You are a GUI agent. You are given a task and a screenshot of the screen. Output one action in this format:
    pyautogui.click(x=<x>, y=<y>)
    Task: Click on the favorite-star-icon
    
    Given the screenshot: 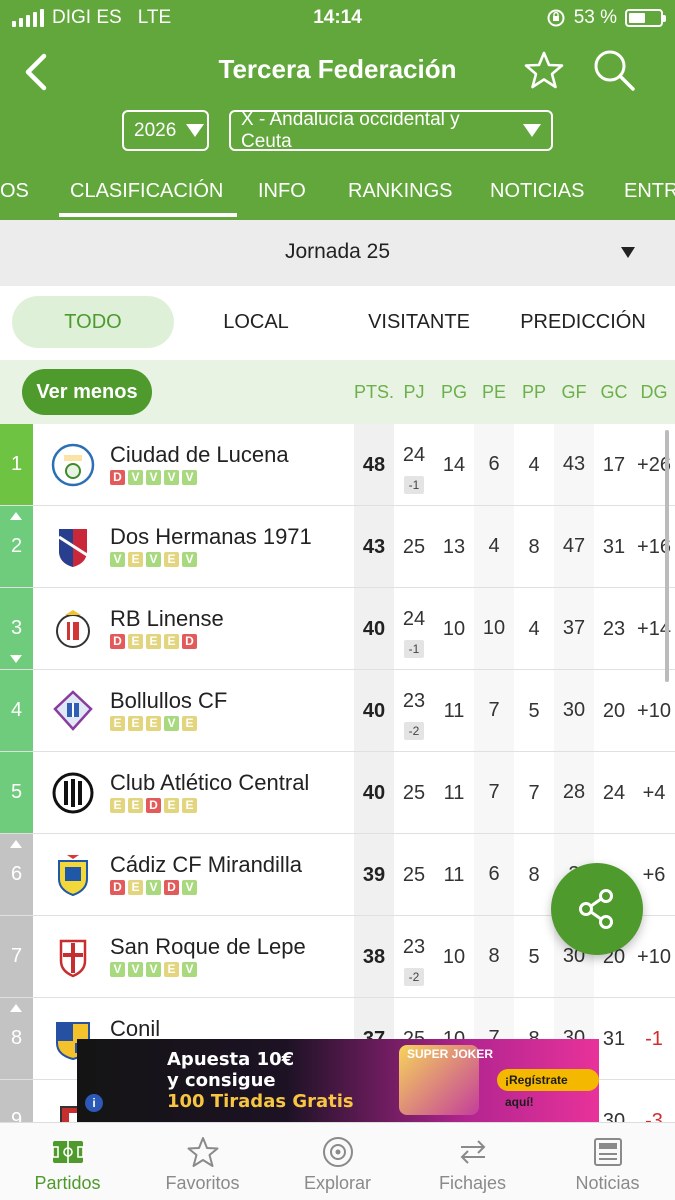 What is the action you would take?
    pyautogui.click(x=544, y=70)
    